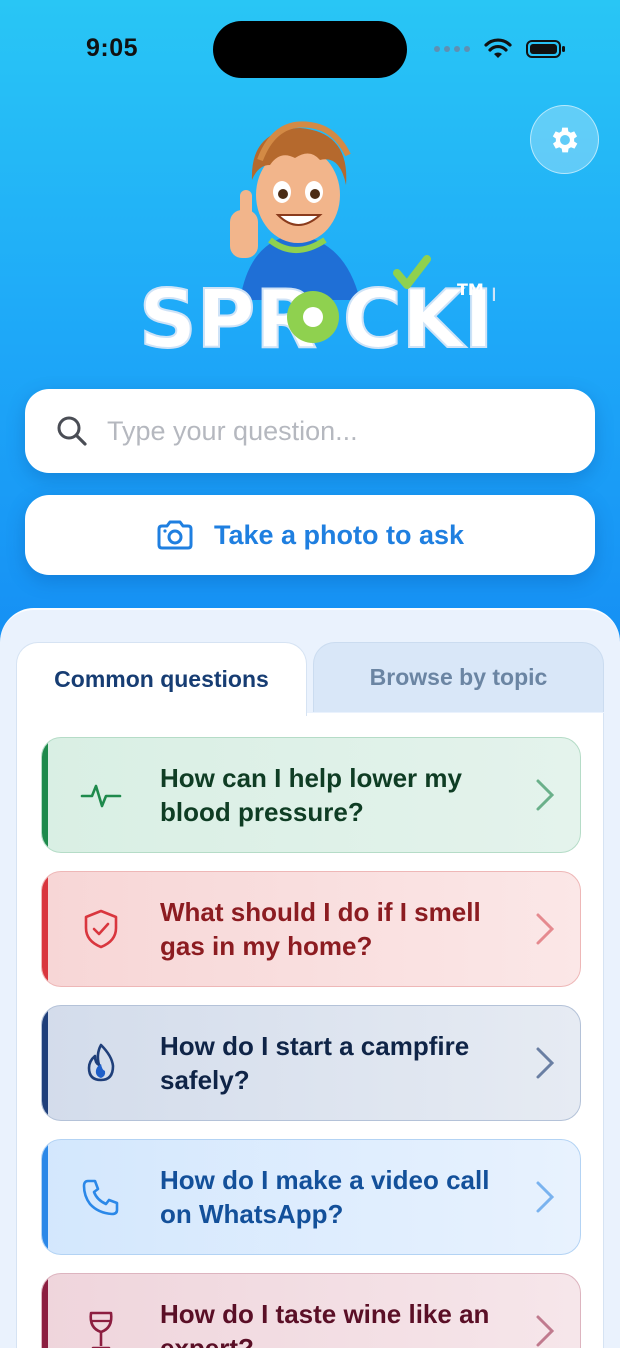 The image size is (620, 1348). What do you see at coordinates (452, 49) in the screenshot?
I see `cellular-signal-icon` at bounding box center [452, 49].